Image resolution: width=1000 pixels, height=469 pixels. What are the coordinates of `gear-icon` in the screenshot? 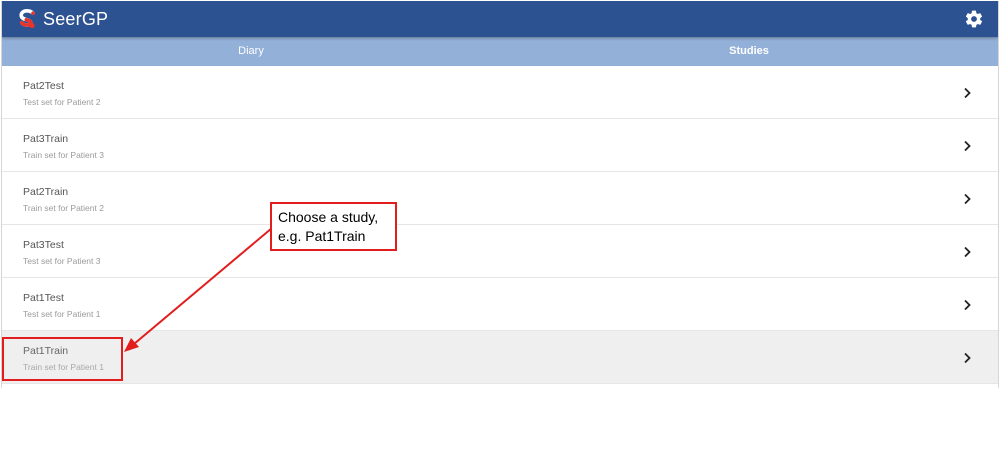 It's located at (974, 19).